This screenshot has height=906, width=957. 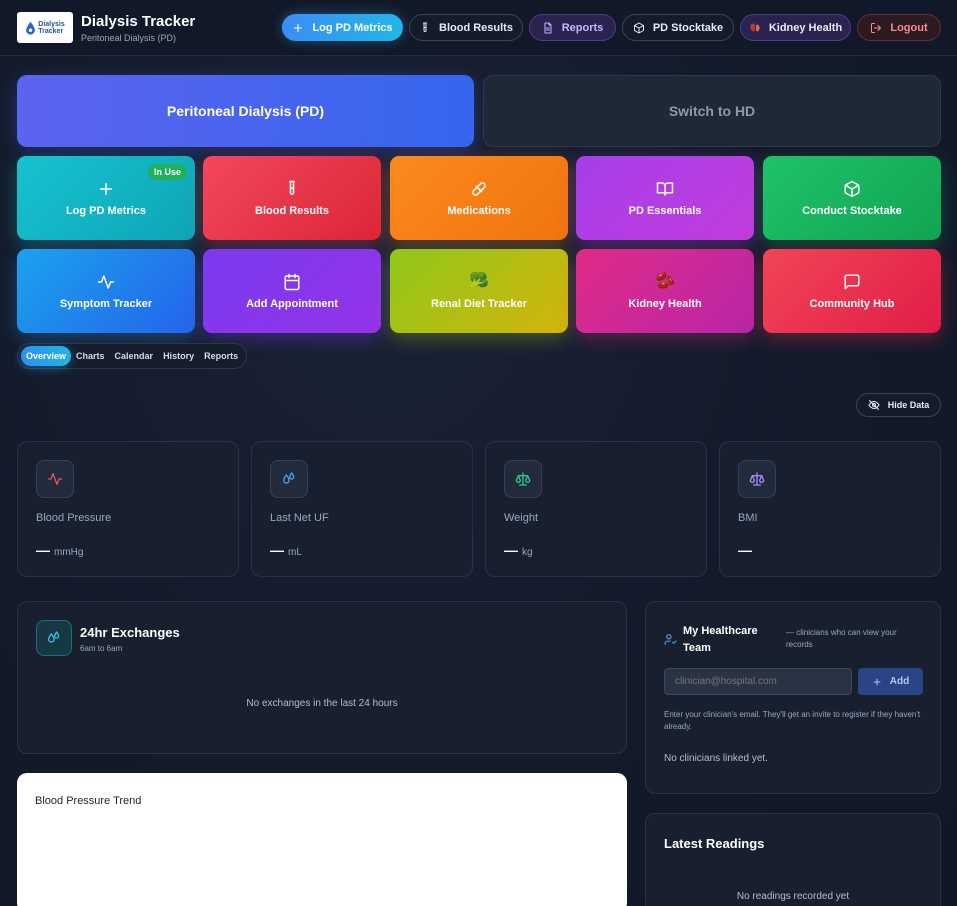 What do you see at coordinates (138, 21) in the screenshot?
I see `app-title: Dialysis Tracker` at bounding box center [138, 21].